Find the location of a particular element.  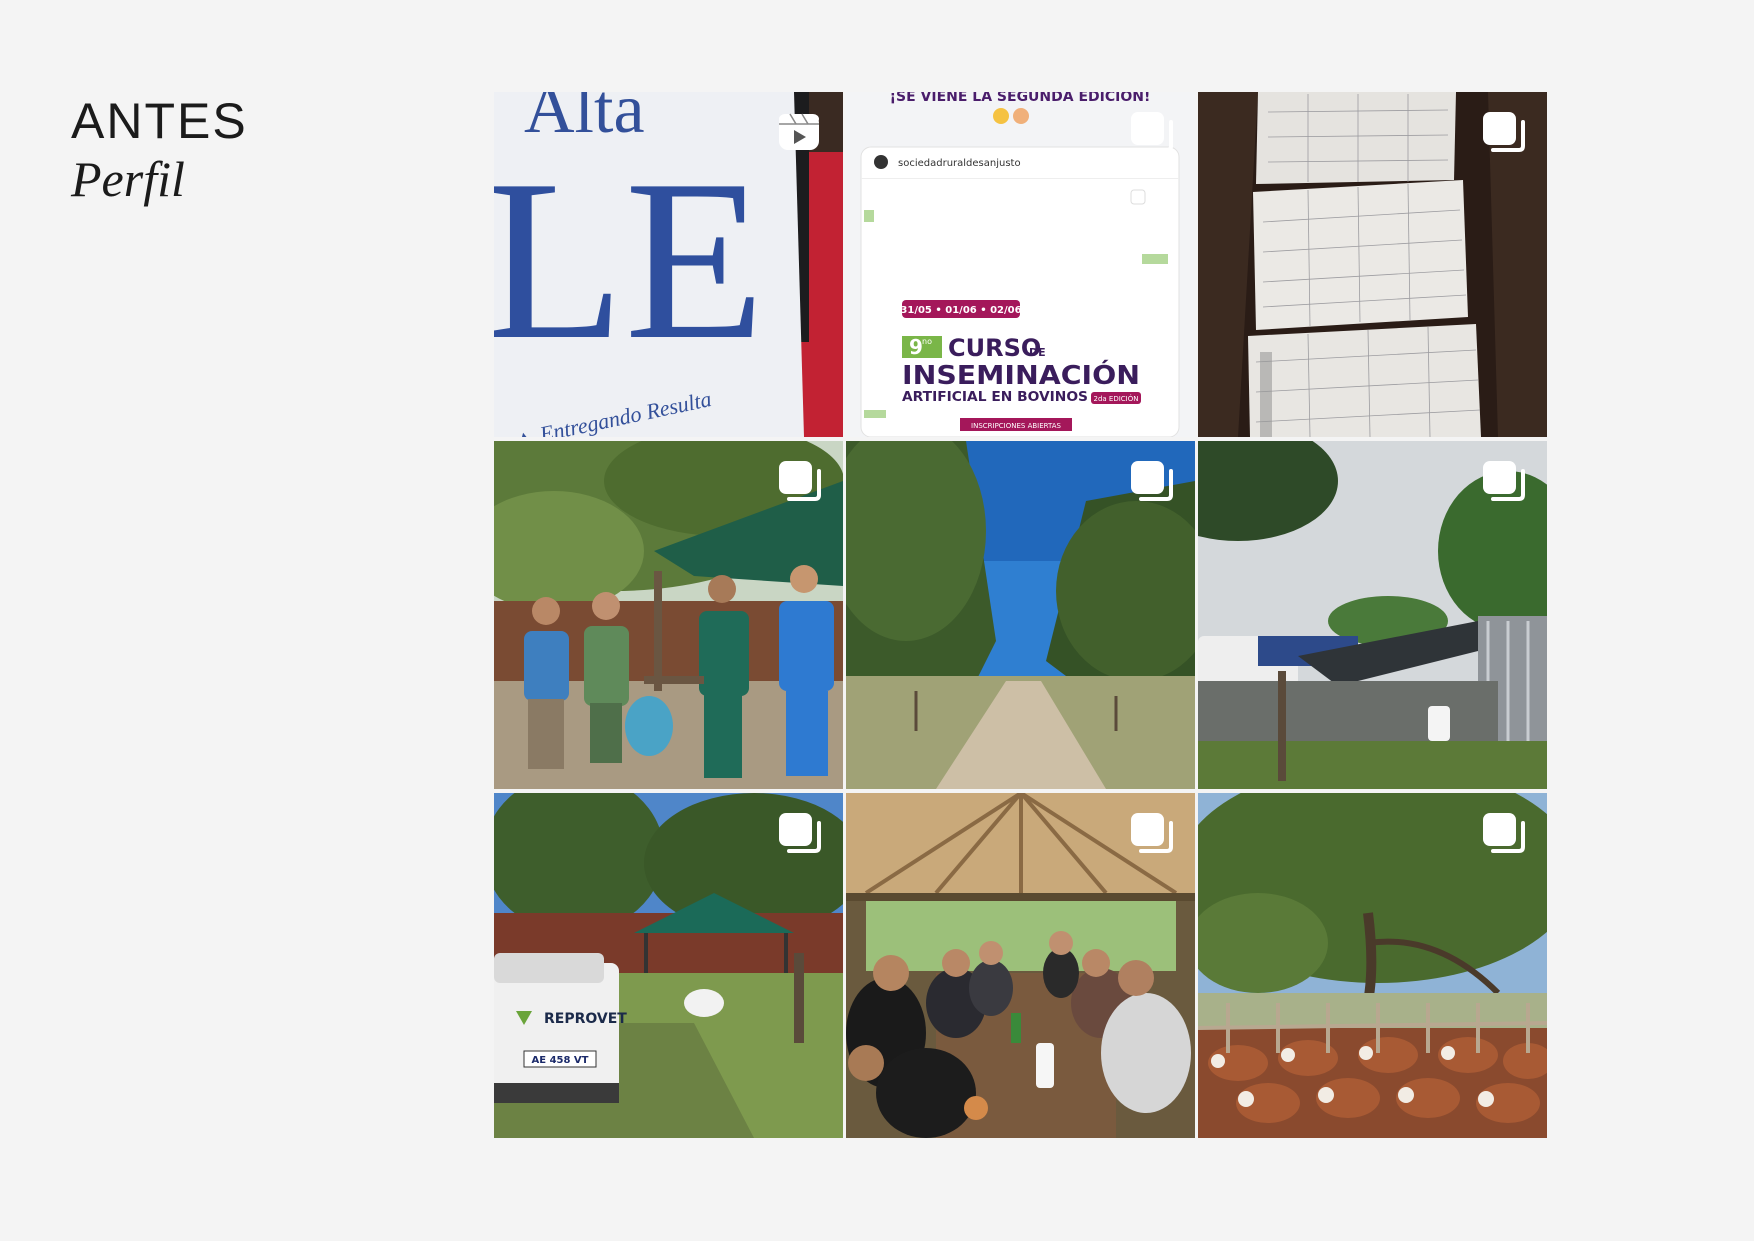

truck-brand: REPROVET is located at coordinates (585, 1019).